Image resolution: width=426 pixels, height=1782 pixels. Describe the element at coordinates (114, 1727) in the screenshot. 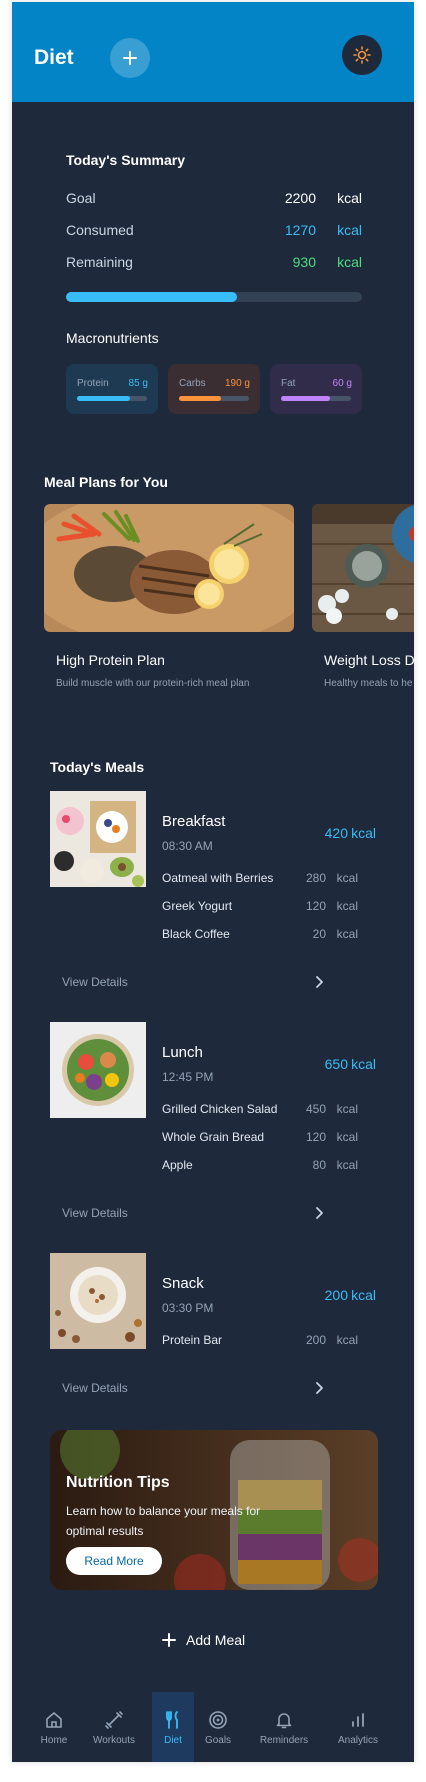

I see `nav-item-workouts: Workouts` at that location.